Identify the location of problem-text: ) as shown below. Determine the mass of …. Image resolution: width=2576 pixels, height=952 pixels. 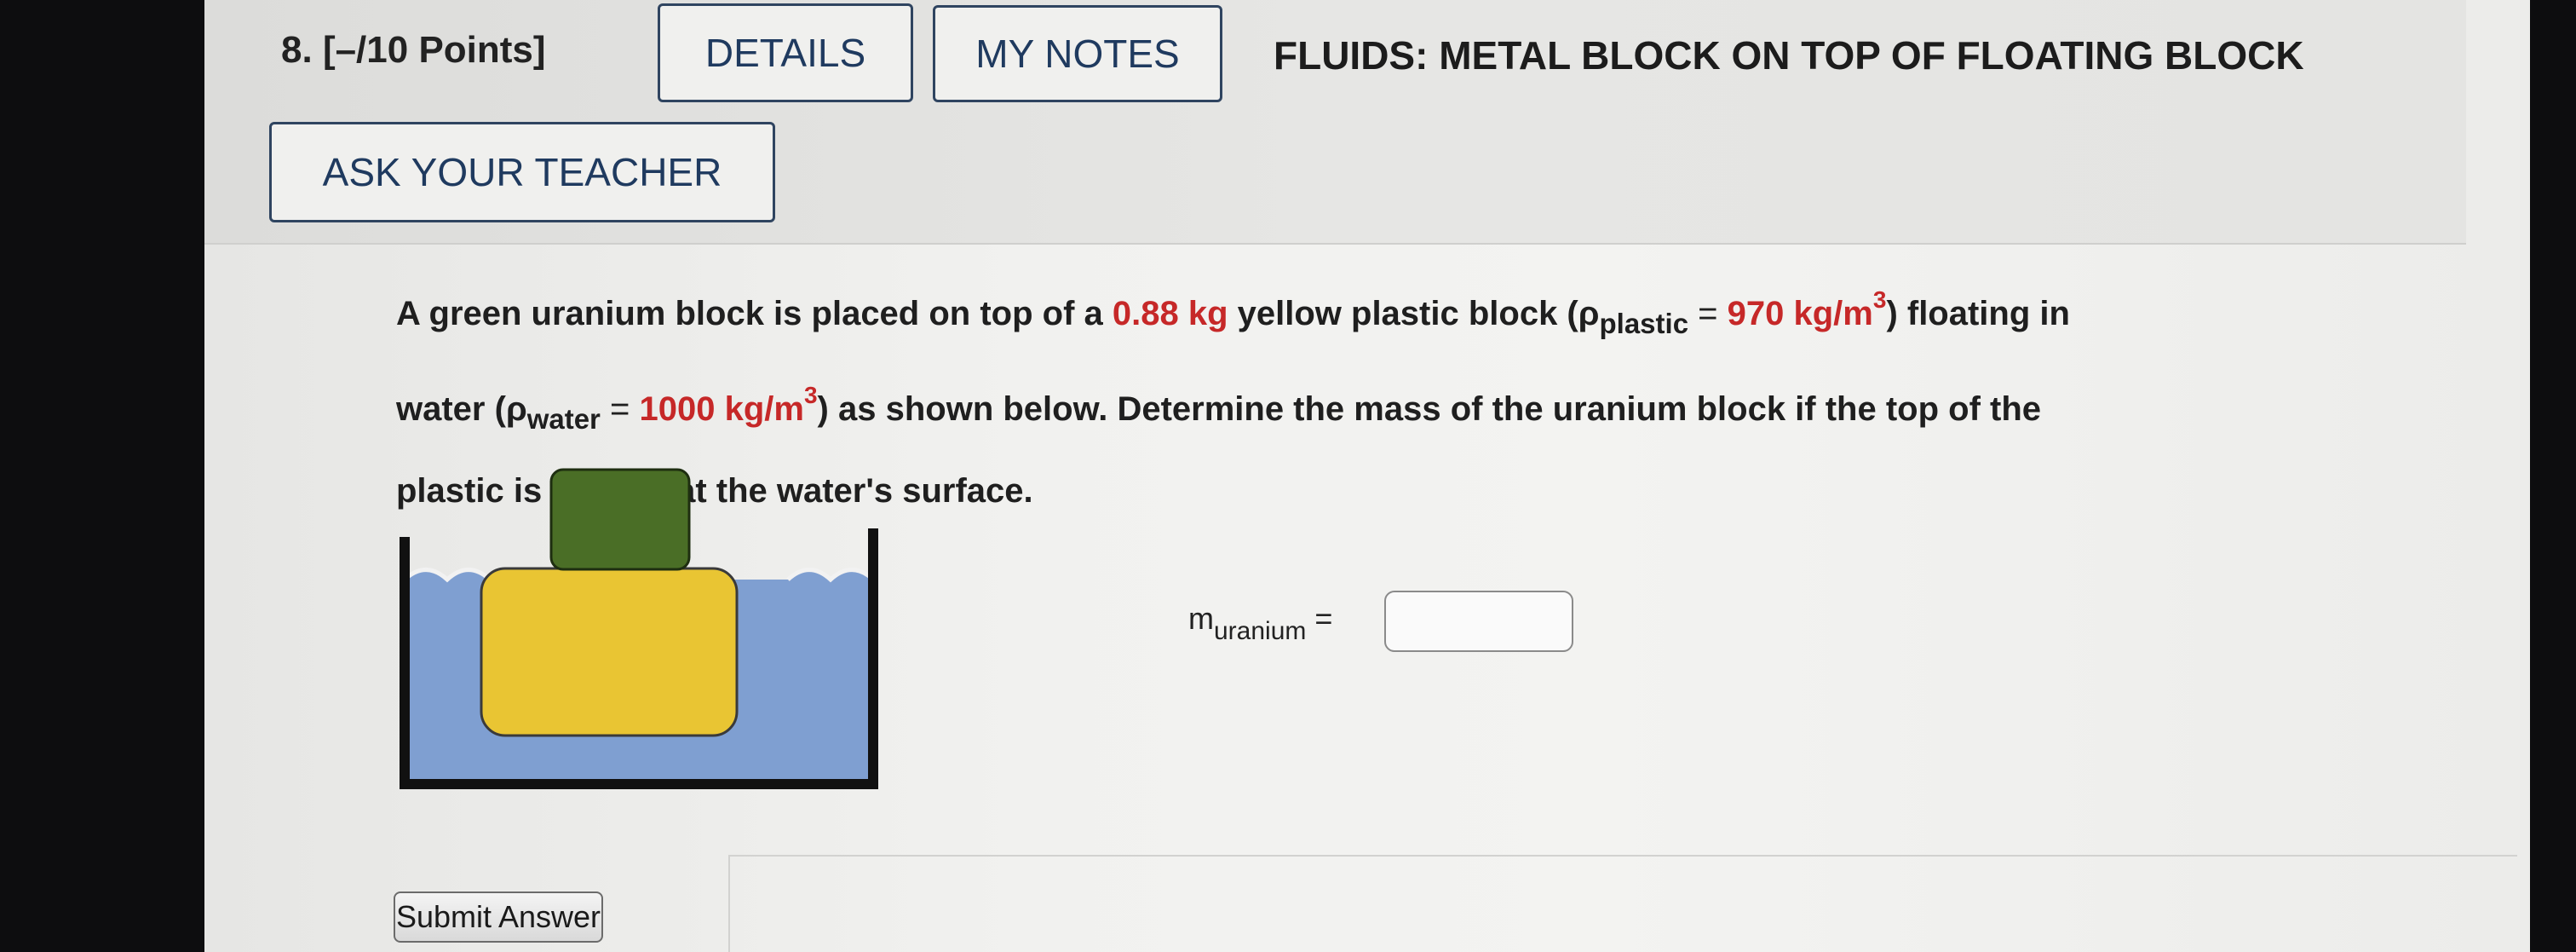
(1429, 409).